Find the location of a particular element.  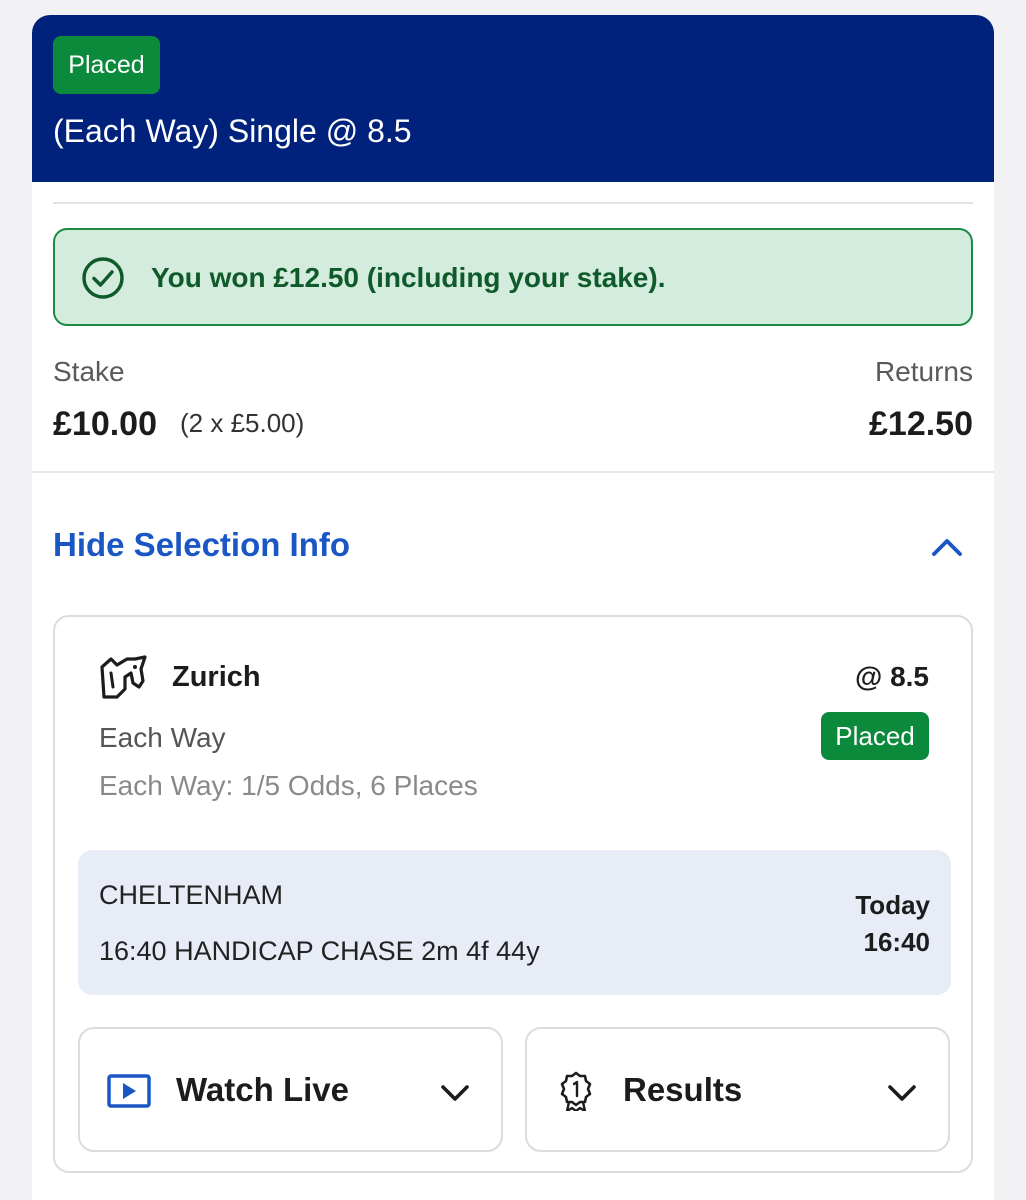

bet-header: Placed (Each Way) Single @ 8.5 is located at coordinates (513, 98).